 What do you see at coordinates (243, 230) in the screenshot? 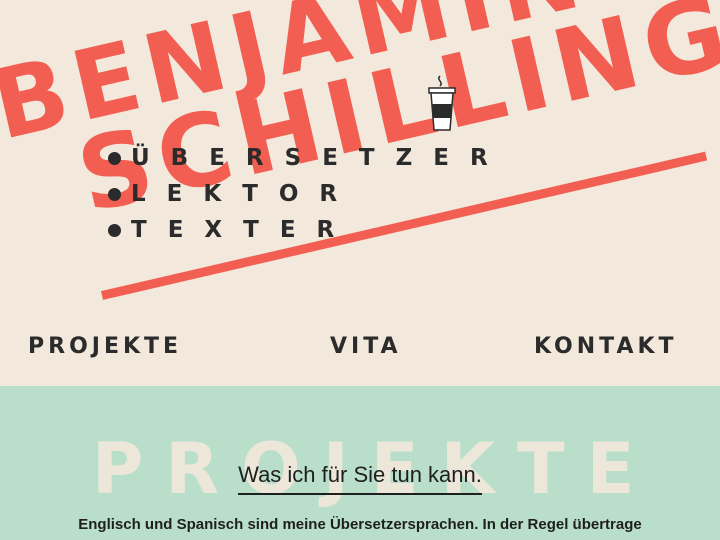
I see `role-label: TEXTER` at bounding box center [243, 230].